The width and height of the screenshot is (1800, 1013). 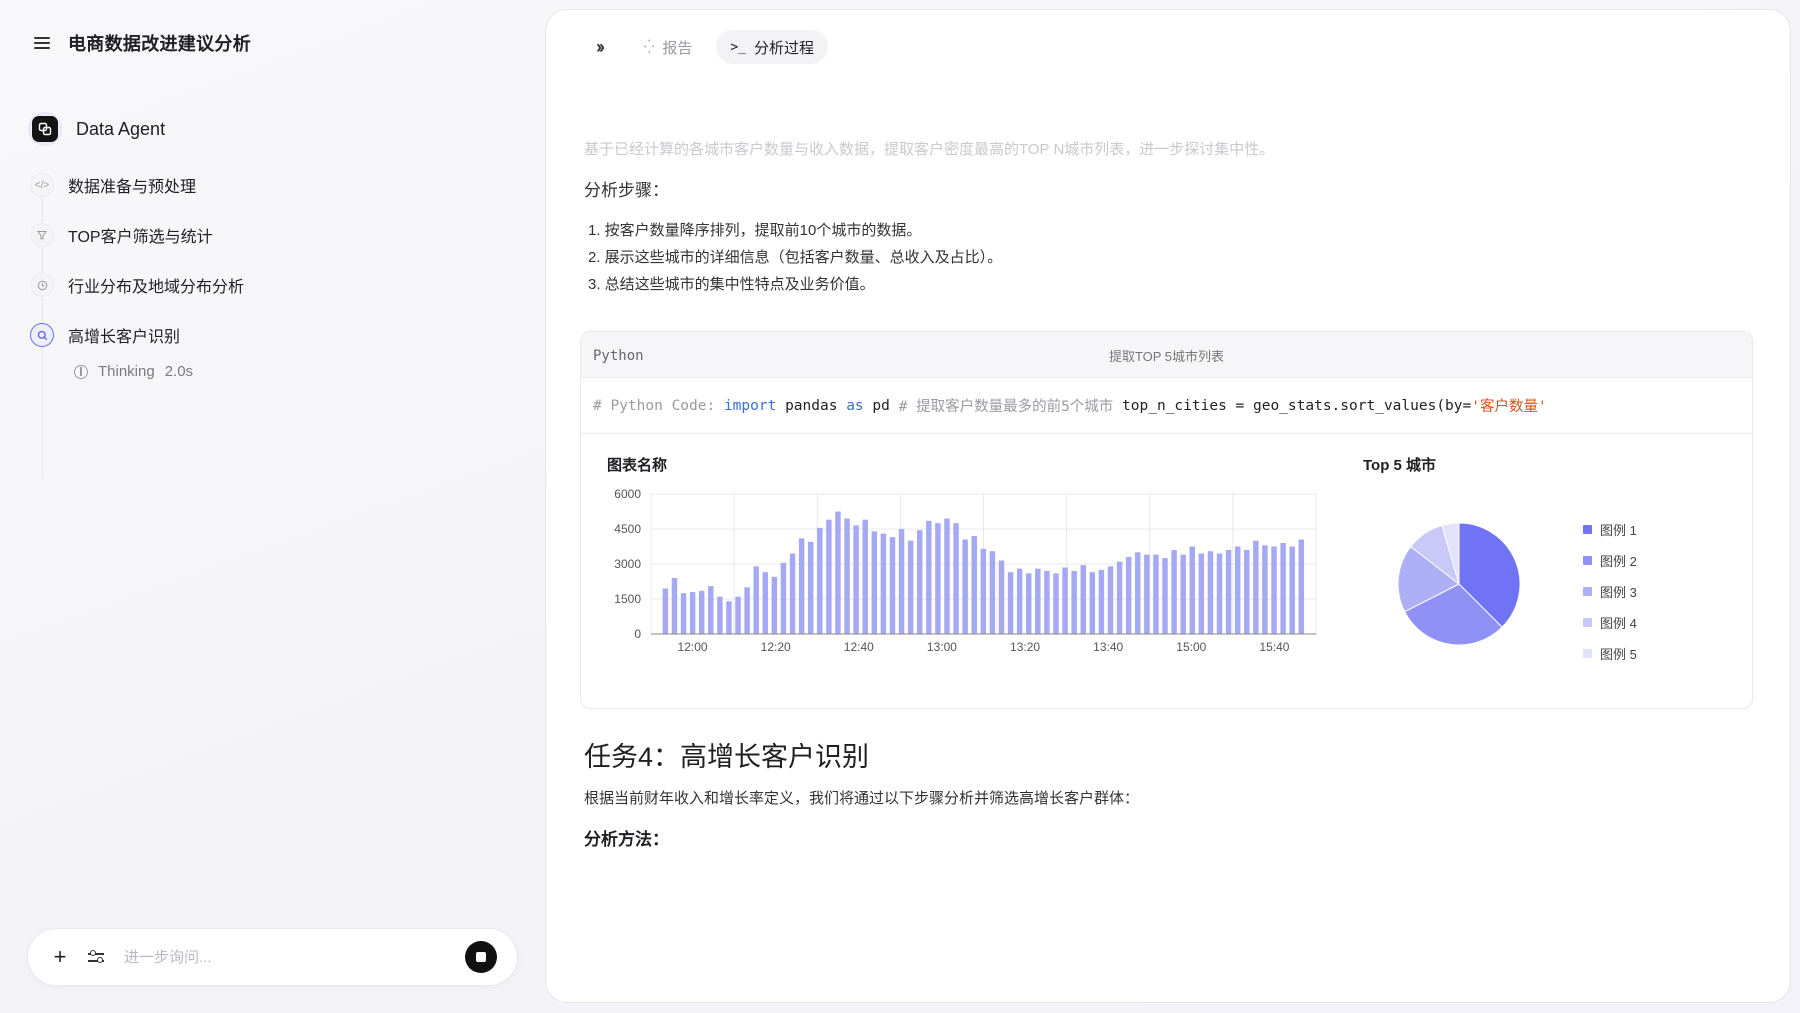 What do you see at coordinates (481, 957) in the screenshot?
I see `stop-button` at bounding box center [481, 957].